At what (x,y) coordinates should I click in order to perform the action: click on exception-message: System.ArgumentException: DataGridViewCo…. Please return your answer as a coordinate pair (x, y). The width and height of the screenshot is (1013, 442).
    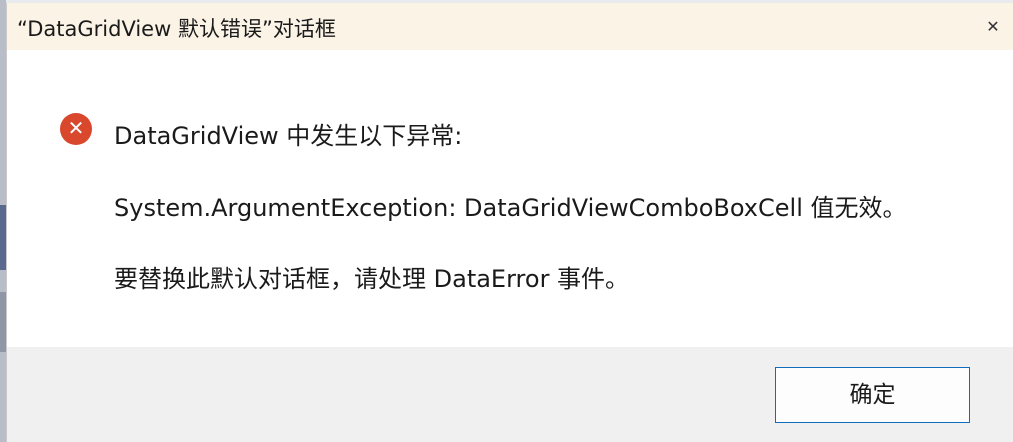
    Looking at the image, I should click on (510, 208).